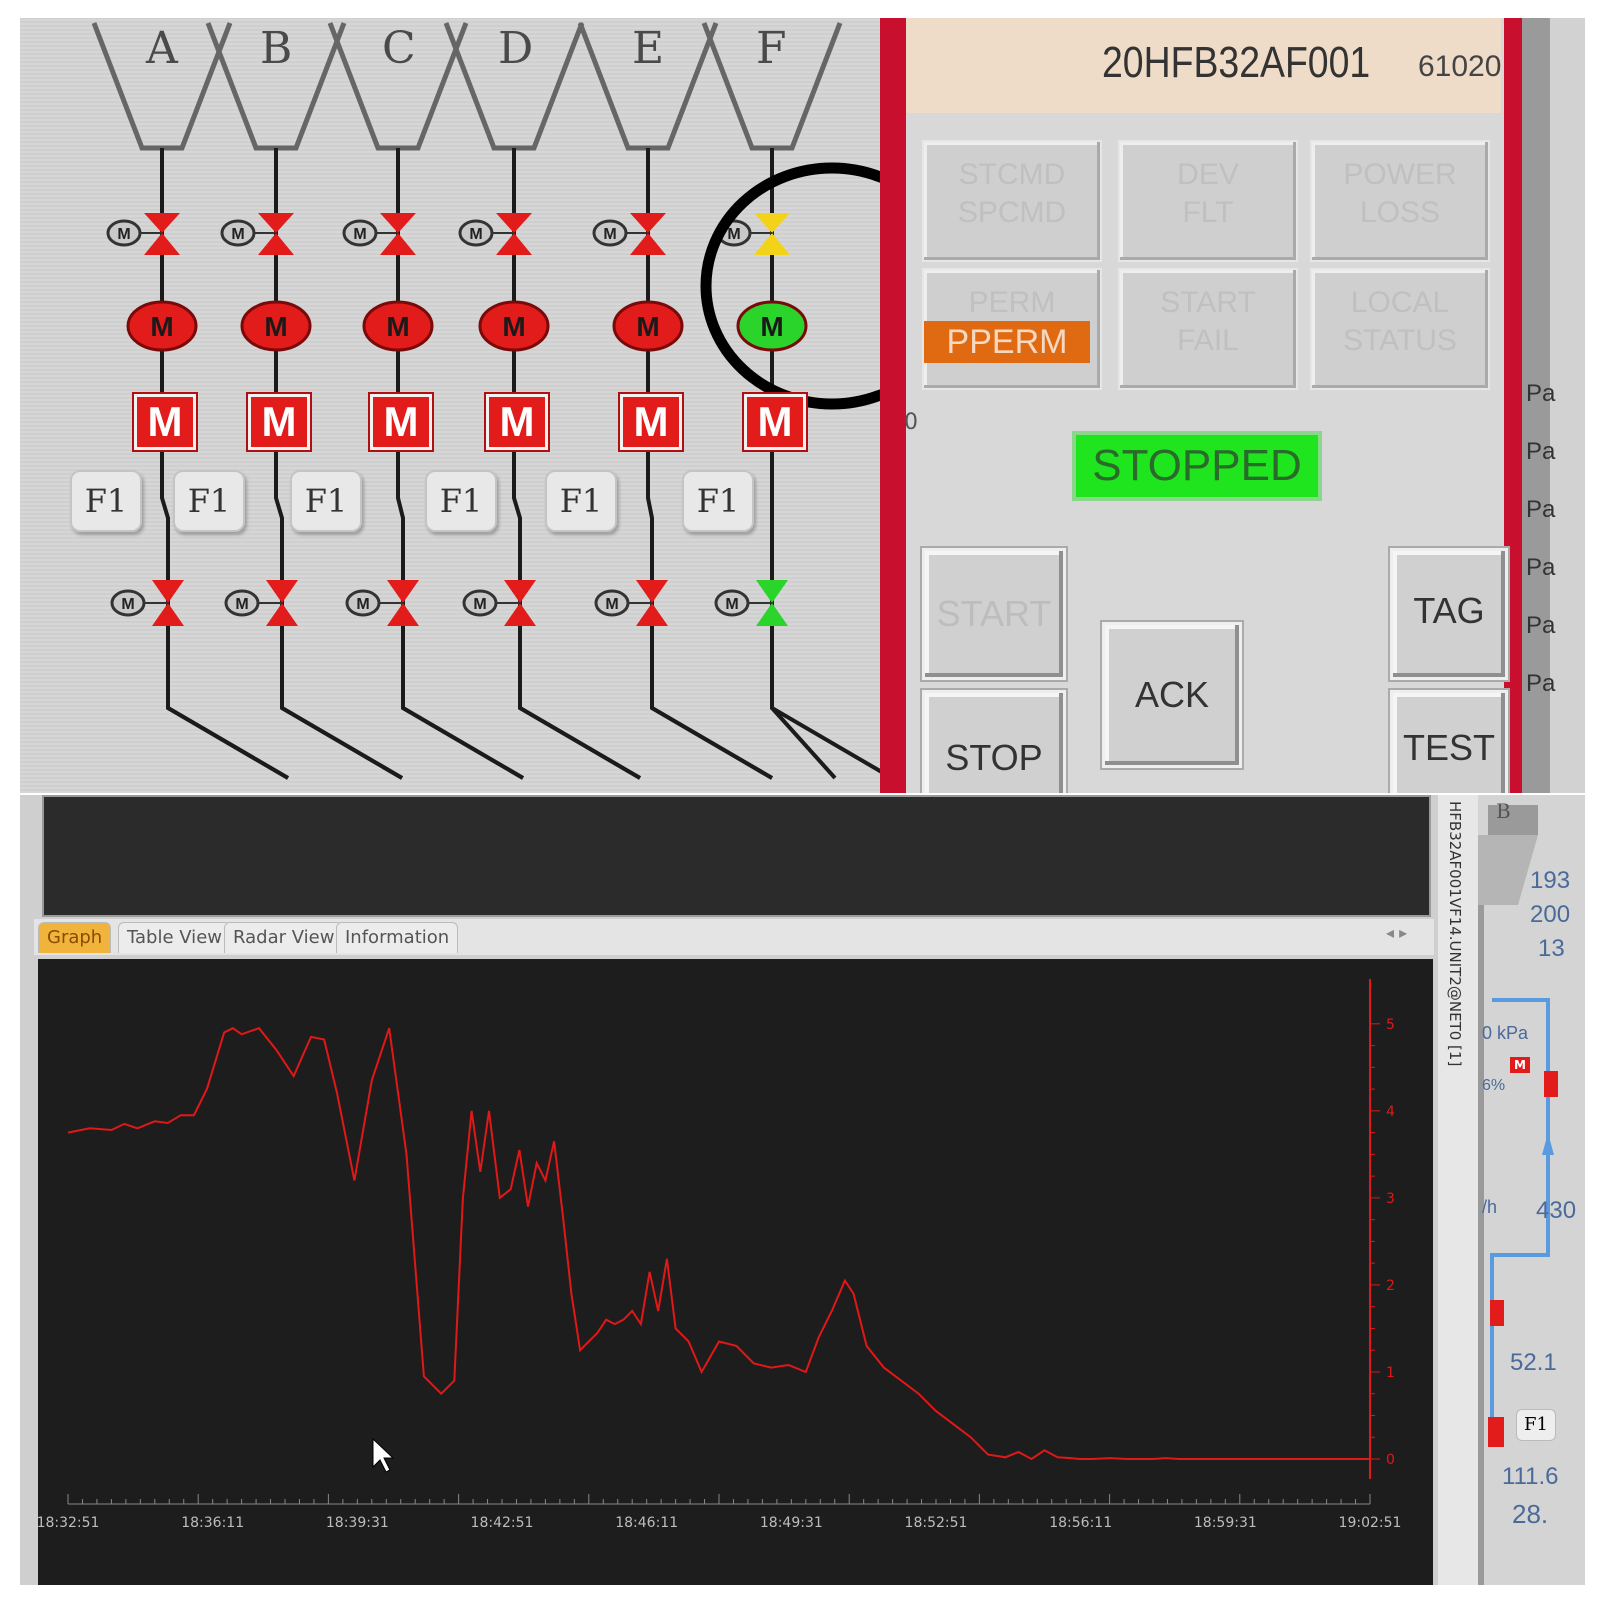  Describe the element at coordinates (1208, 174) in the screenshot. I see `status-cell-text: DEV` at that location.